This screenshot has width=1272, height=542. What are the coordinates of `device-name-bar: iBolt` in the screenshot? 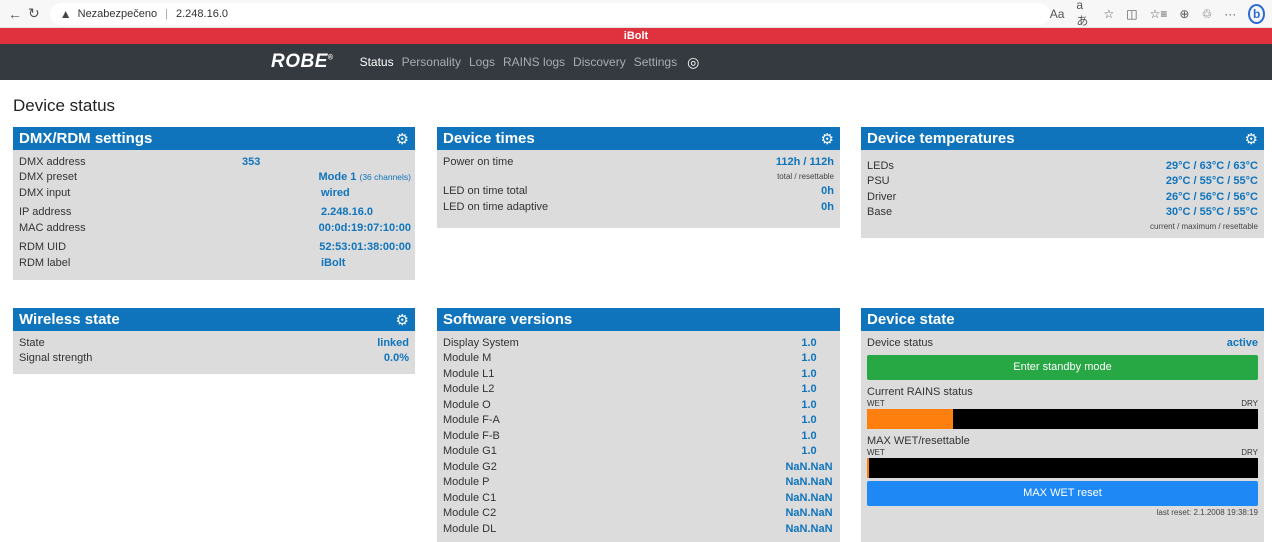 It's located at (636, 36).